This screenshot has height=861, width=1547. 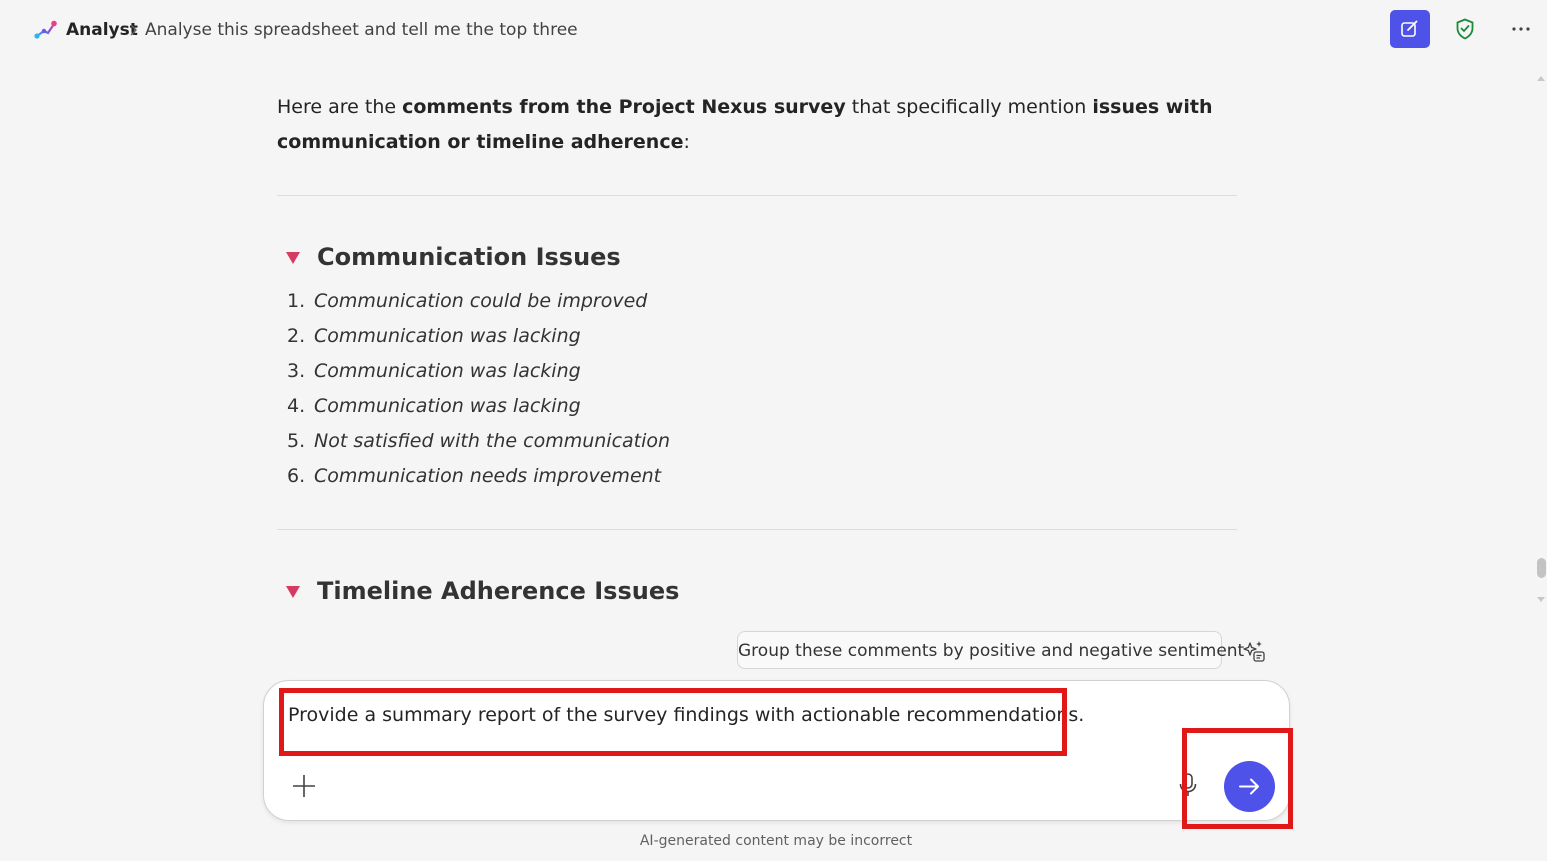 What do you see at coordinates (469, 257) in the screenshot?
I see `section-title: Communication Issues` at bounding box center [469, 257].